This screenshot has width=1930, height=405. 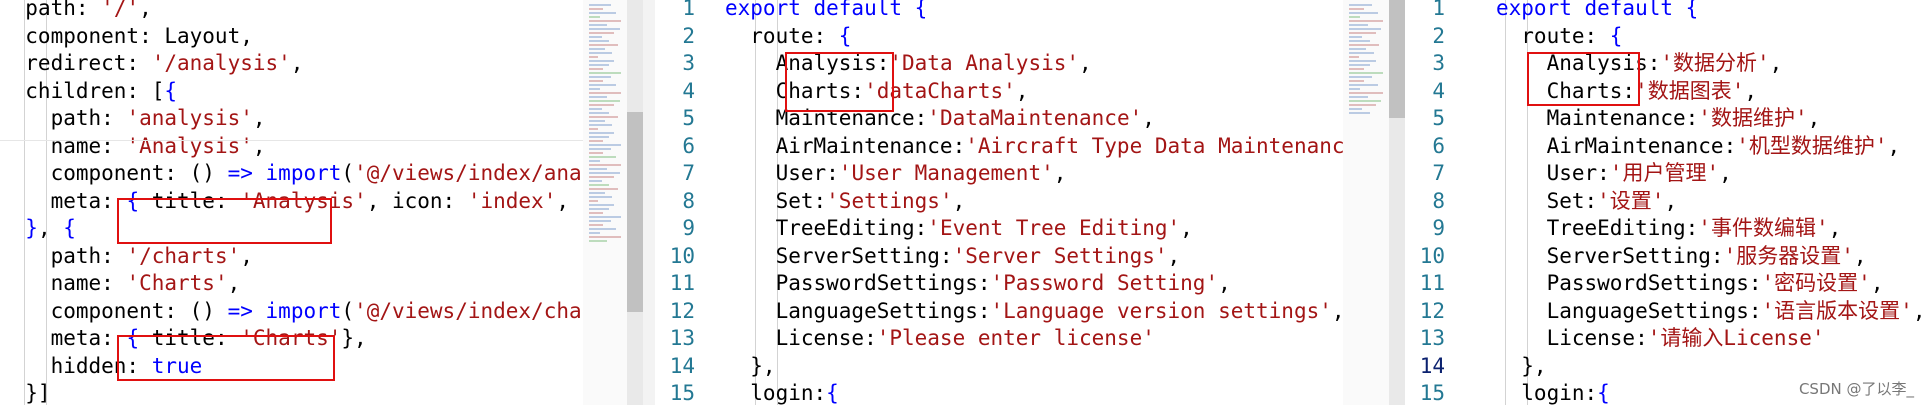 I want to click on middle-scrollbar, so click(x=1397, y=202).